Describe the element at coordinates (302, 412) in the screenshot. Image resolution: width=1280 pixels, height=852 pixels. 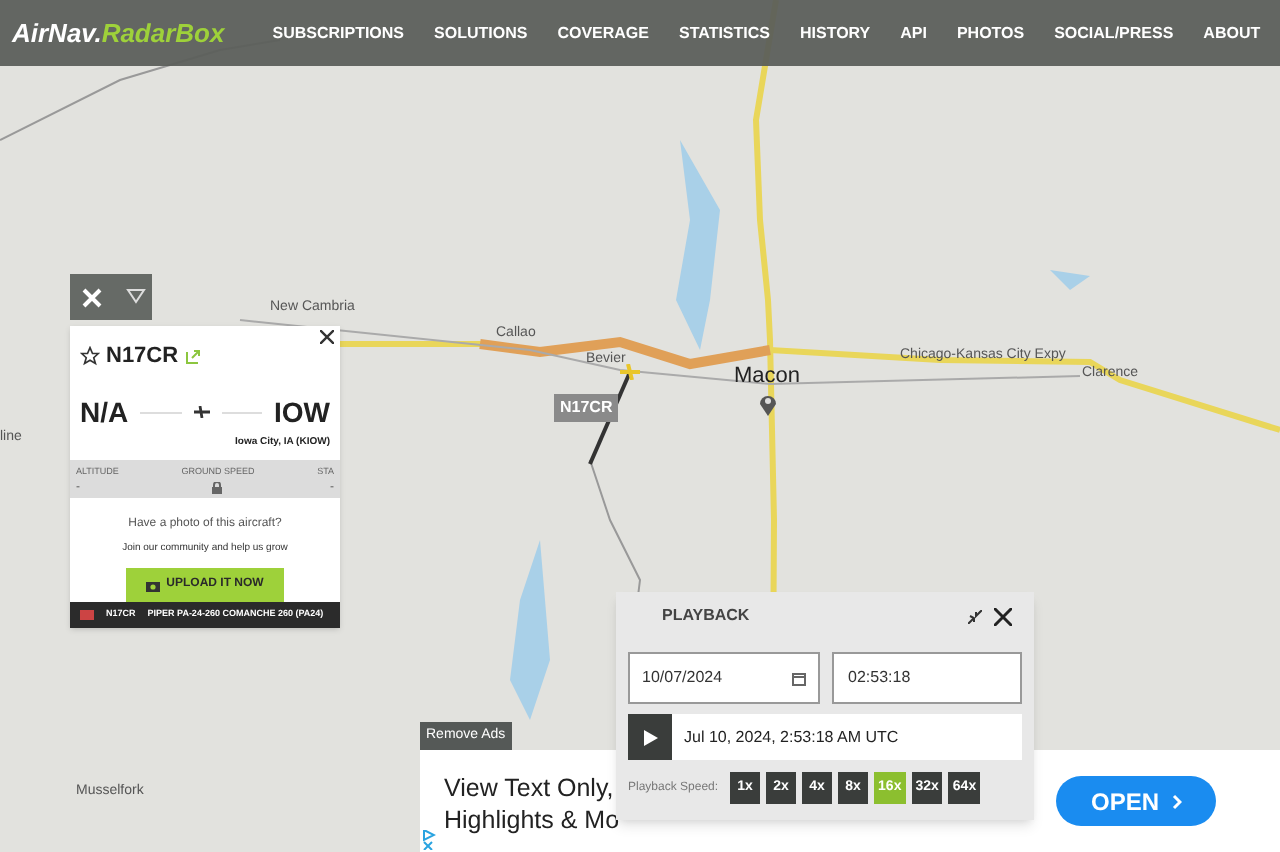
I see `destination-code: IOW` at that location.